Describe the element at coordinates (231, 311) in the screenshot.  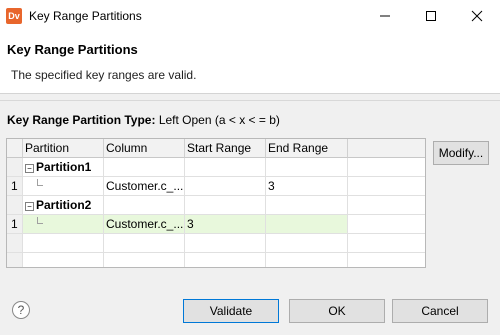
I see `validate-button: Validate` at that location.